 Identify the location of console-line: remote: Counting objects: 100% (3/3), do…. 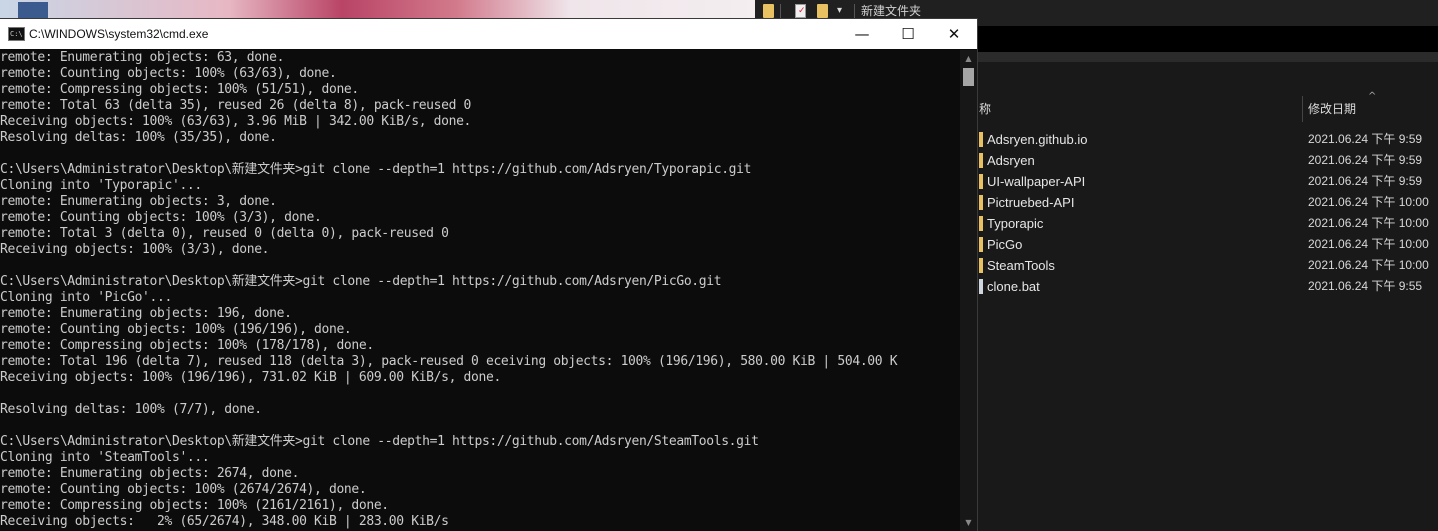
(161, 217).